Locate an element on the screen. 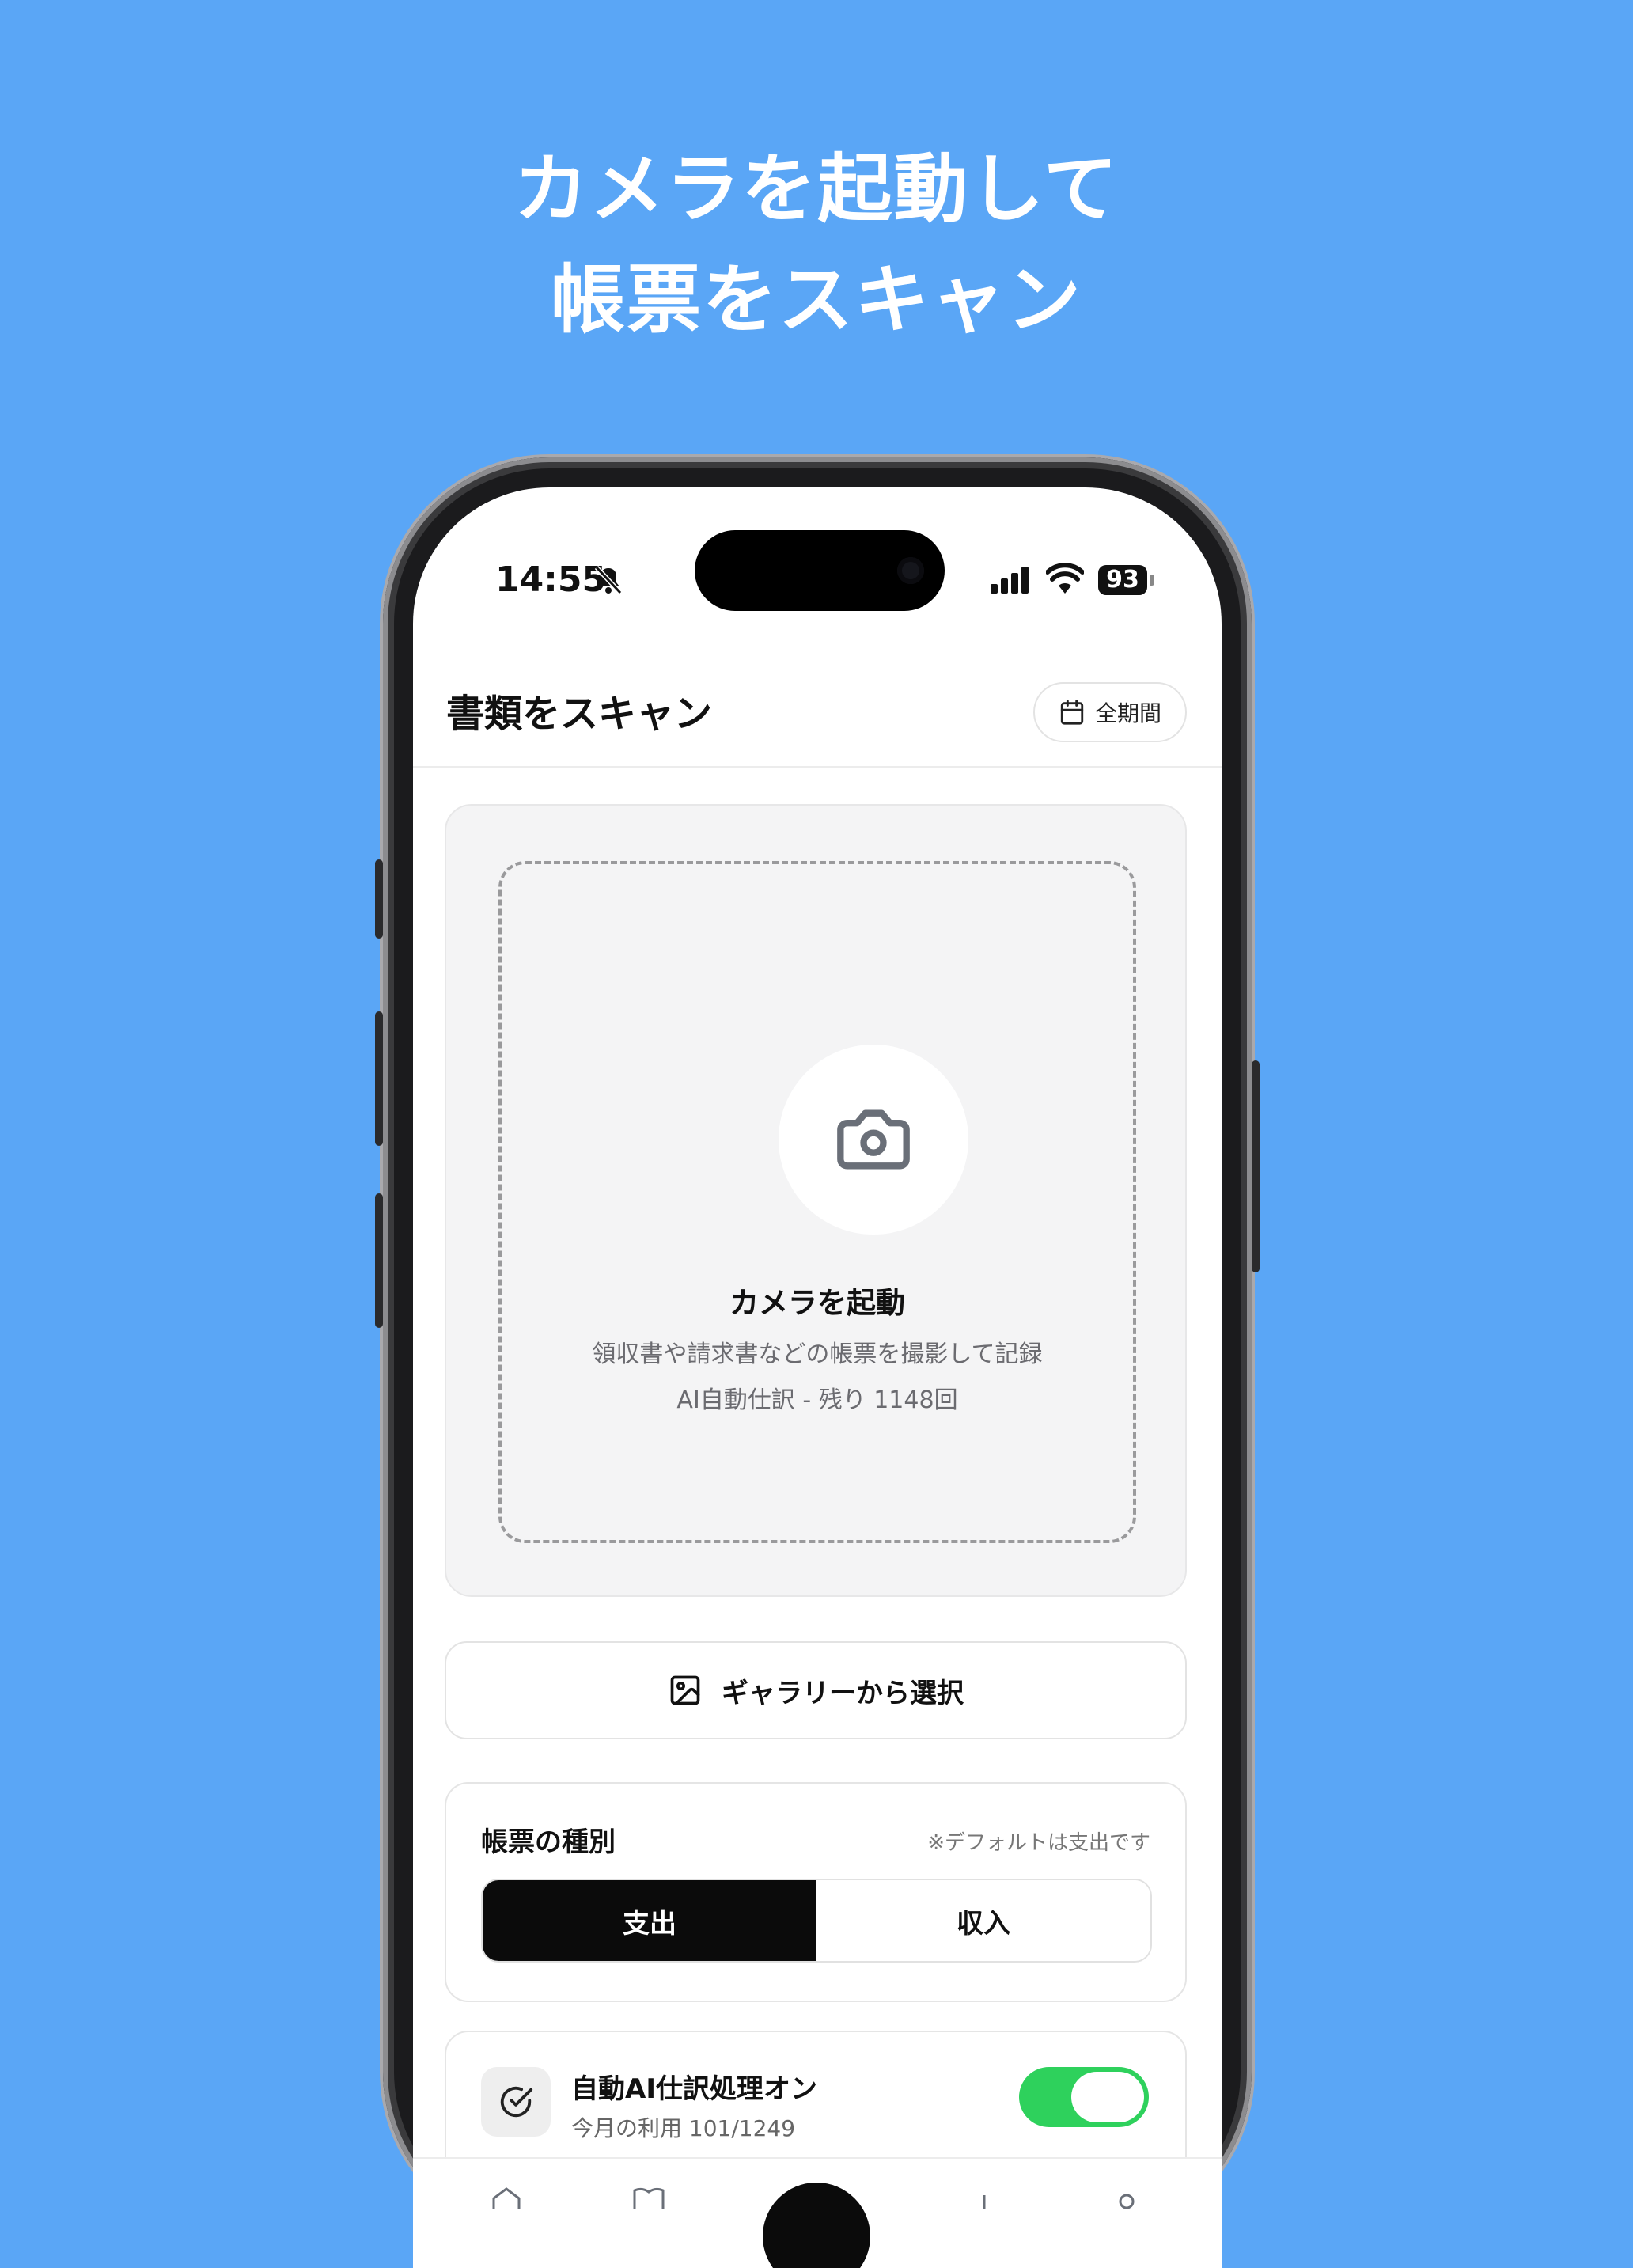 The height and width of the screenshot is (2268, 1633). segment-income: 収入 is located at coordinates (983, 1920).